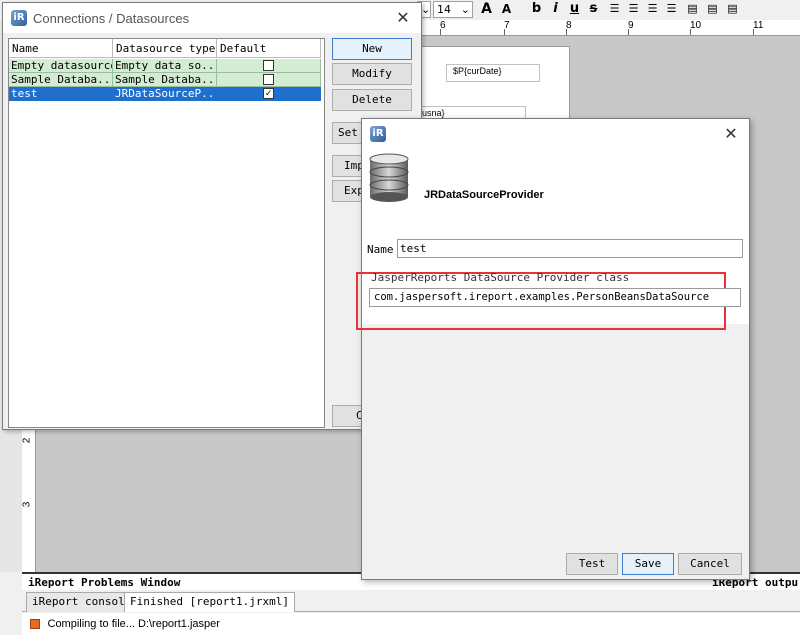  I want to click on align-right-icon: ☰, so click(652, 9).